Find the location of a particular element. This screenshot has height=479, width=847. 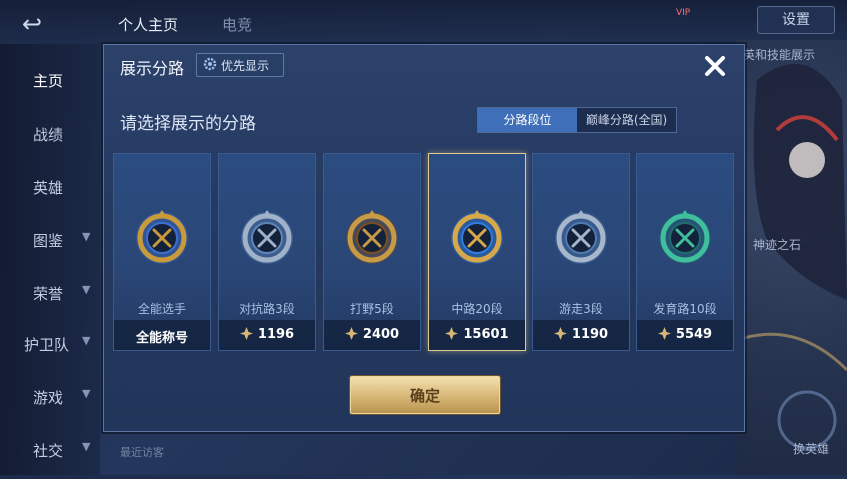

skill-showcase-label: 英和技能展示 is located at coordinates (779, 54).